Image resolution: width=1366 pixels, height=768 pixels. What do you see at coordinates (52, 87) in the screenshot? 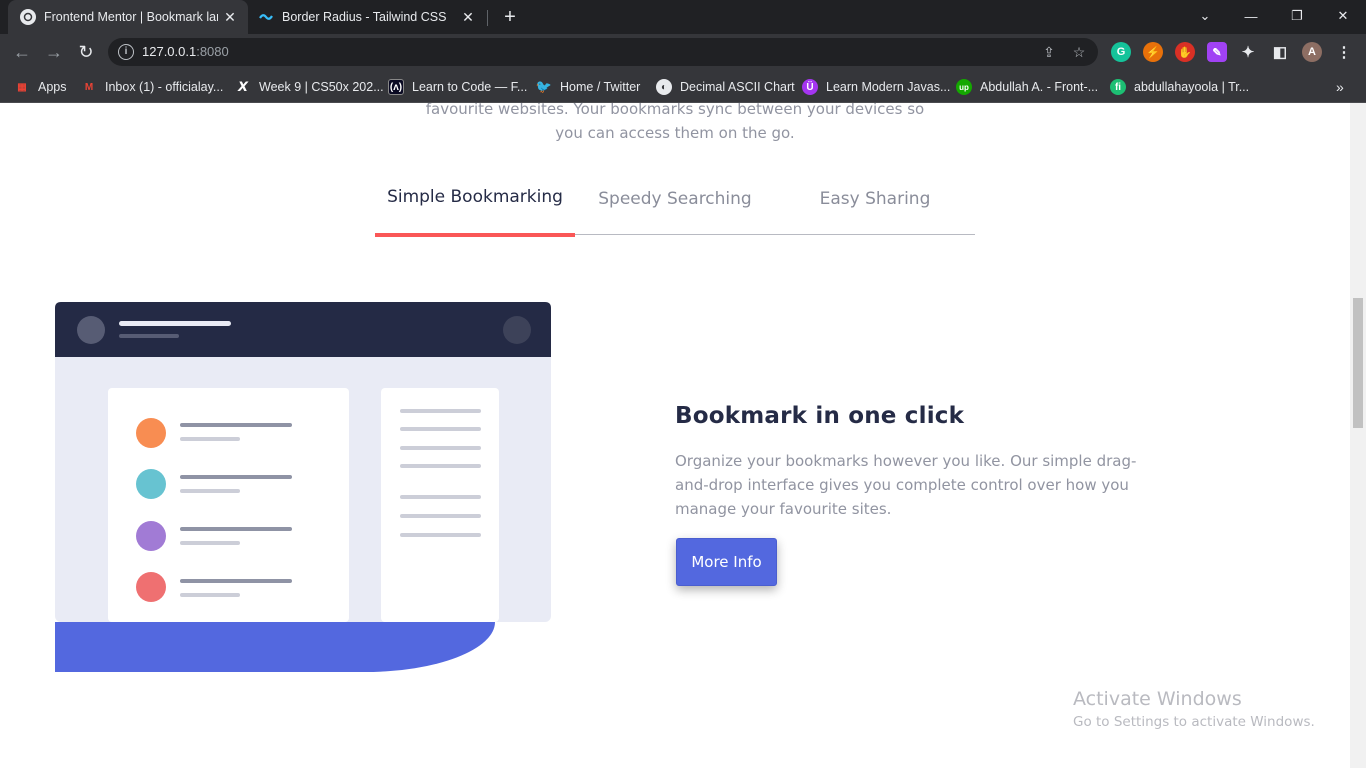
I see `bookmark-label: Apps` at bounding box center [52, 87].